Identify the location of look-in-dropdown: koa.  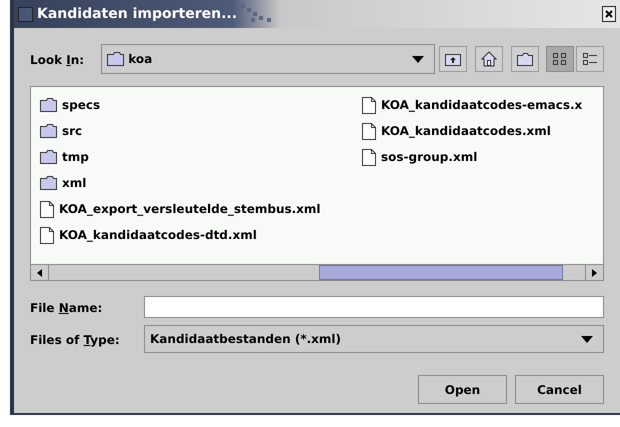
(268, 59).